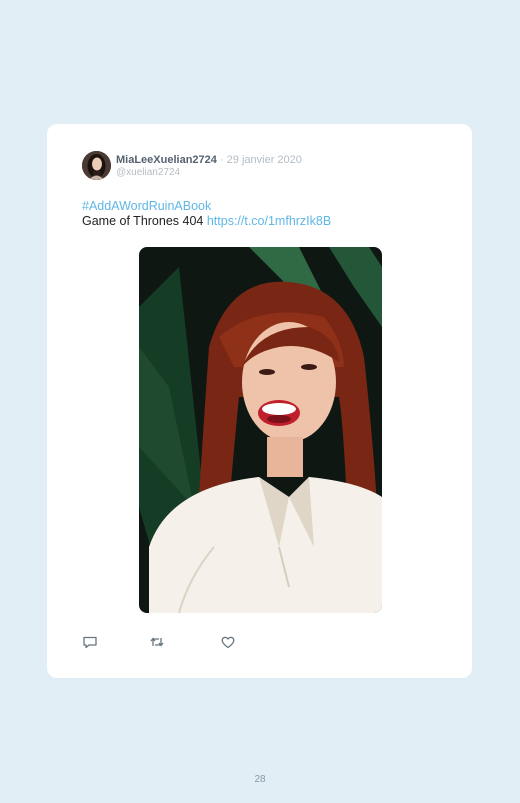  I want to click on avatar-image, so click(96, 165).